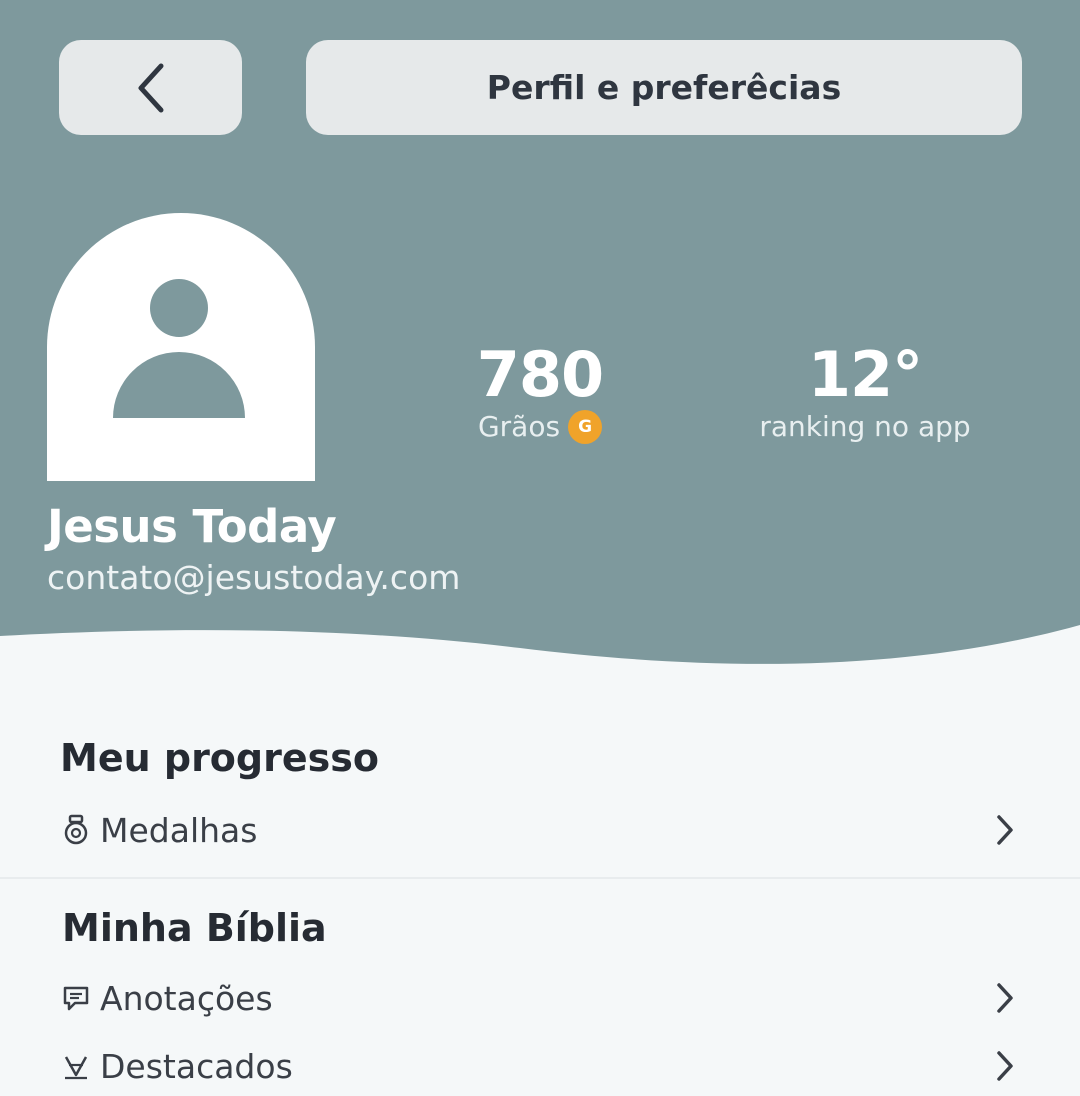  What do you see at coordinates (540, 1066) in the screenshot?
I see `list-item-destacados: Destacados` at bounding box center [540, 1066].